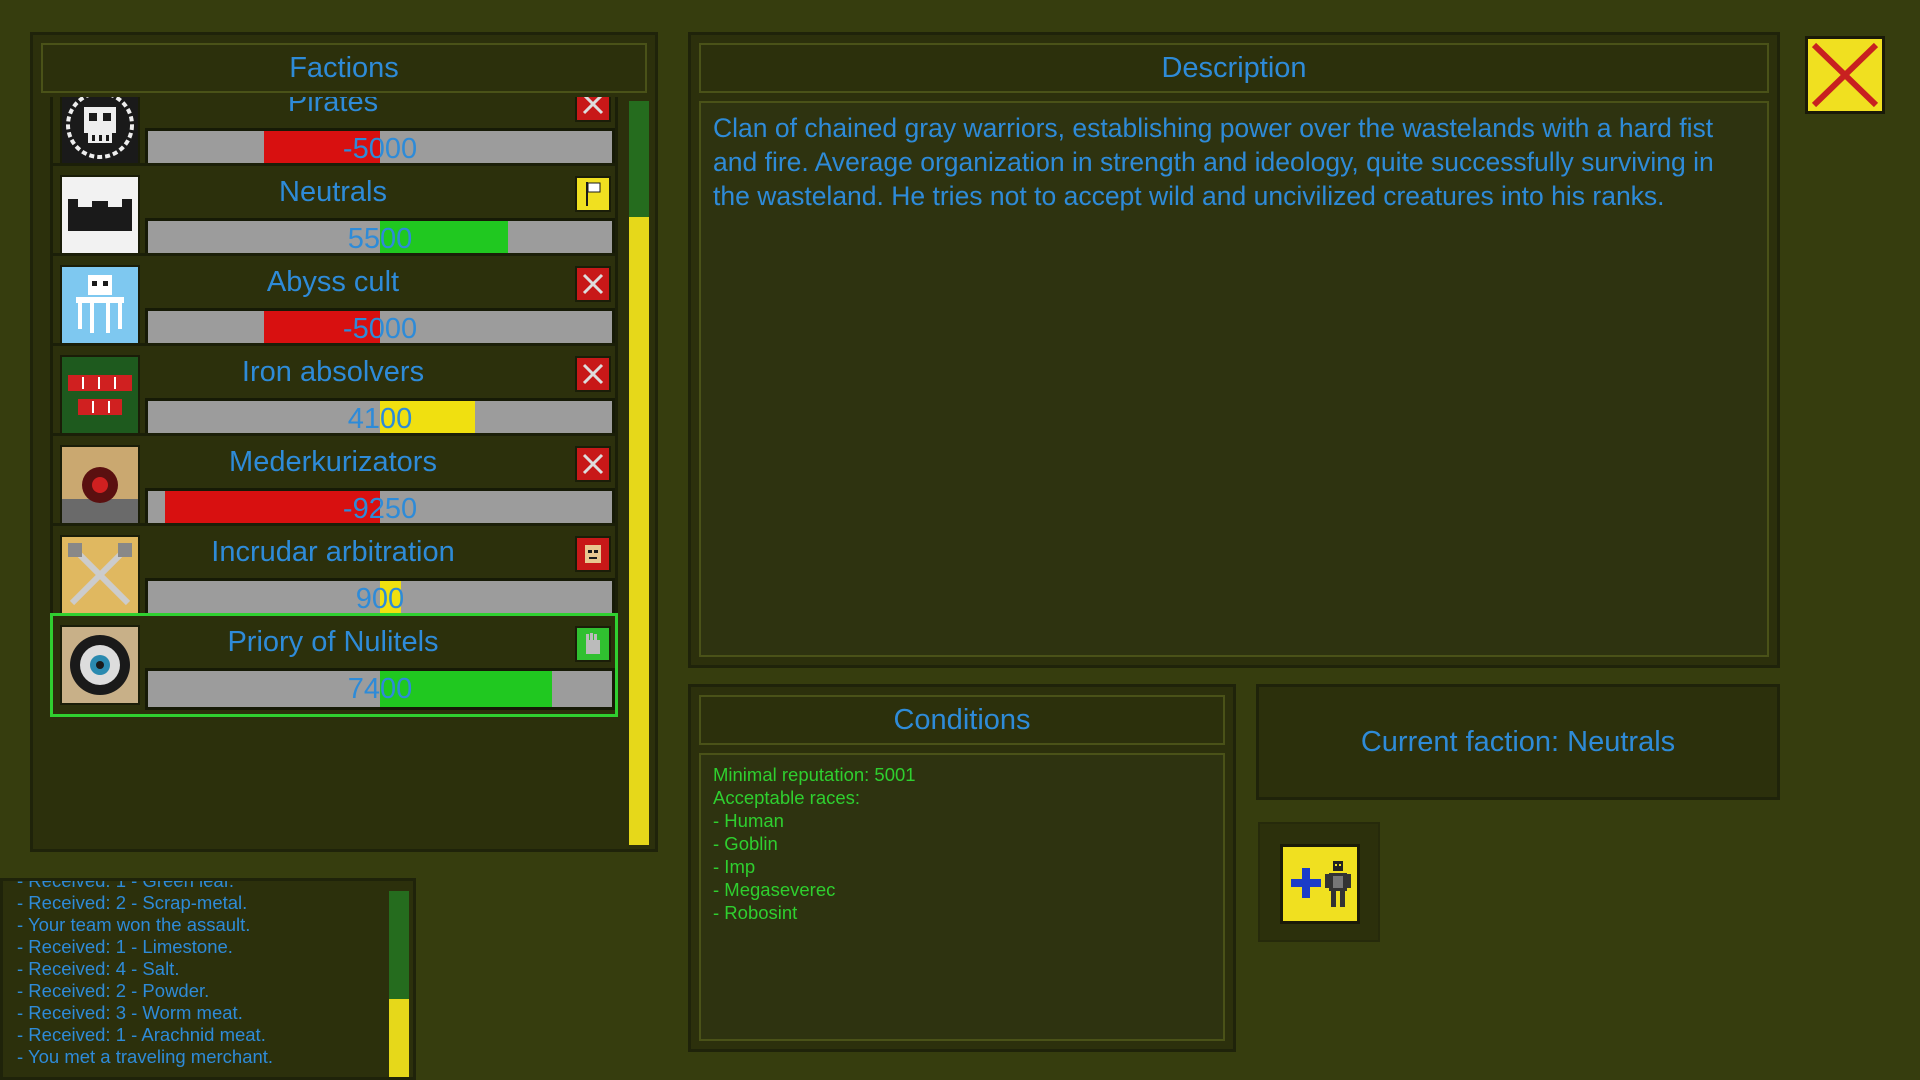 This screenshot has height=1080, width=1920. What do you see at coordinates (98, 968) in the screenshot?
I see `log-line: - Received: 4 - Salt.` at bounding box center [98, 968].